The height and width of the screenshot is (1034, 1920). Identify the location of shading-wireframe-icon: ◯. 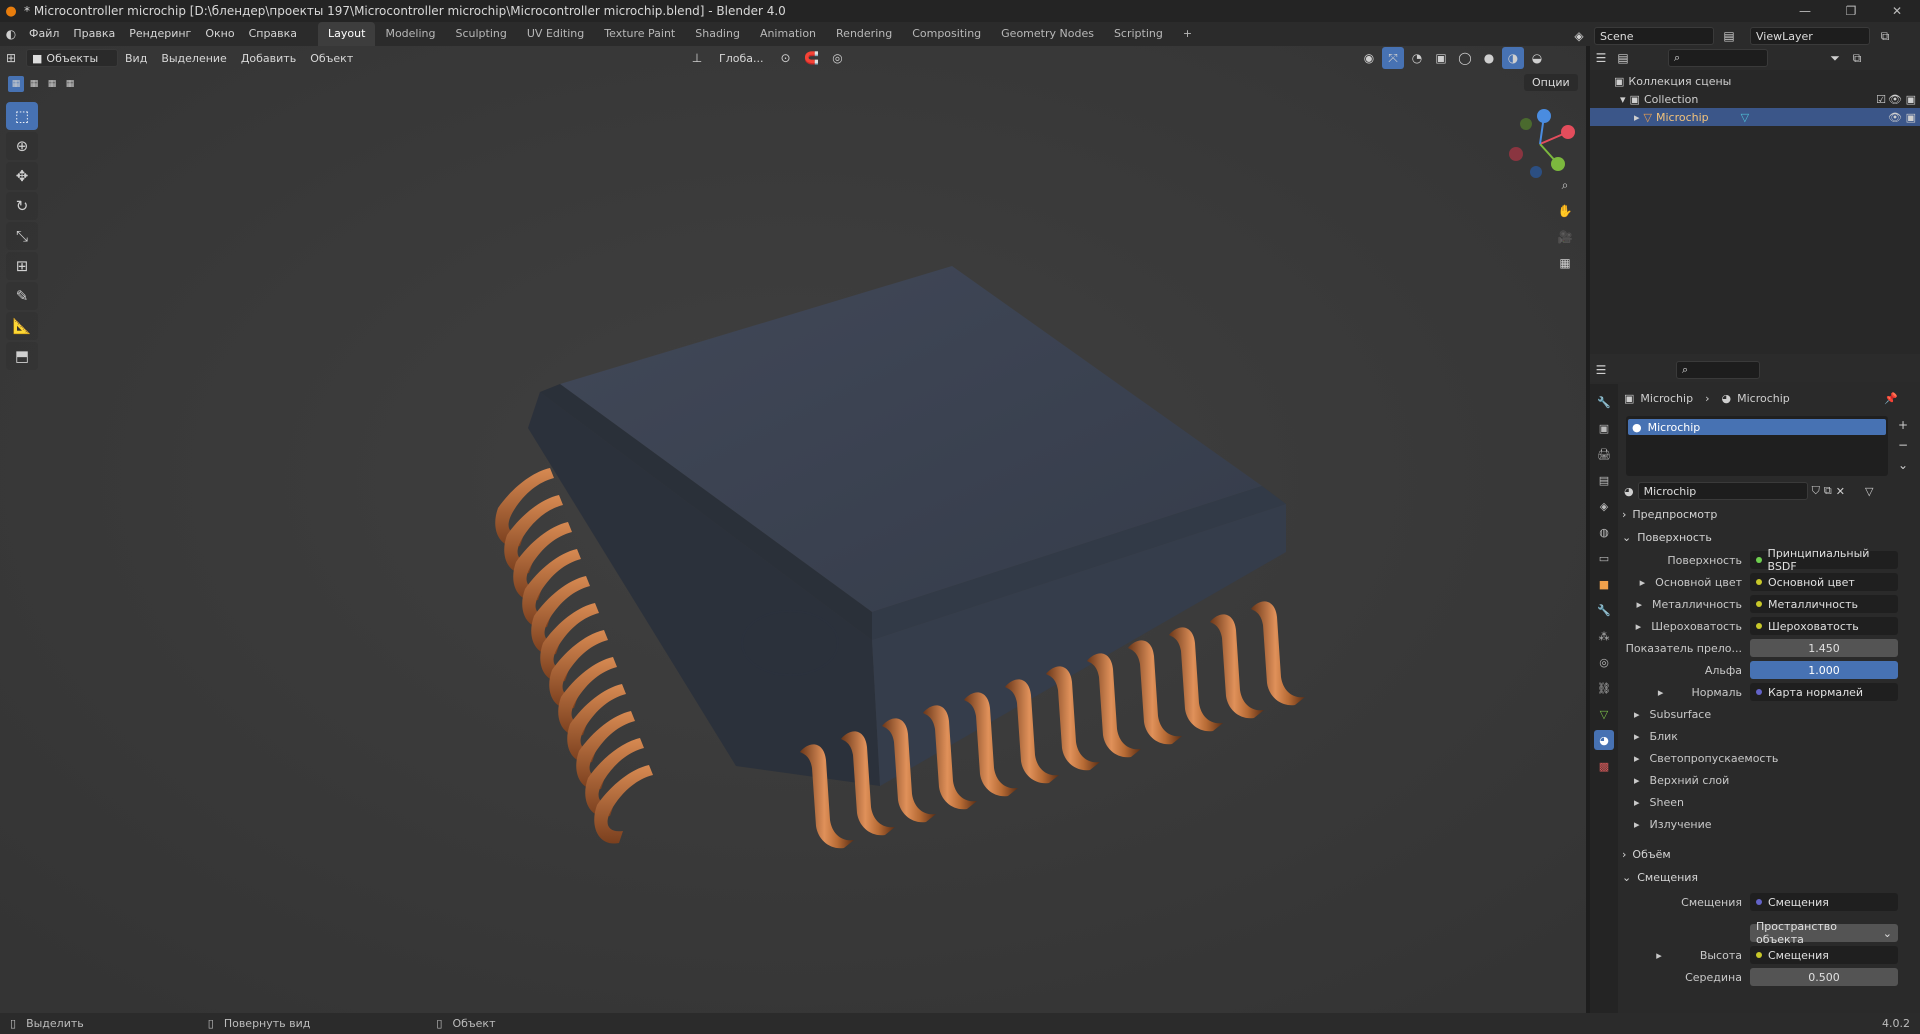
(1465, 58).